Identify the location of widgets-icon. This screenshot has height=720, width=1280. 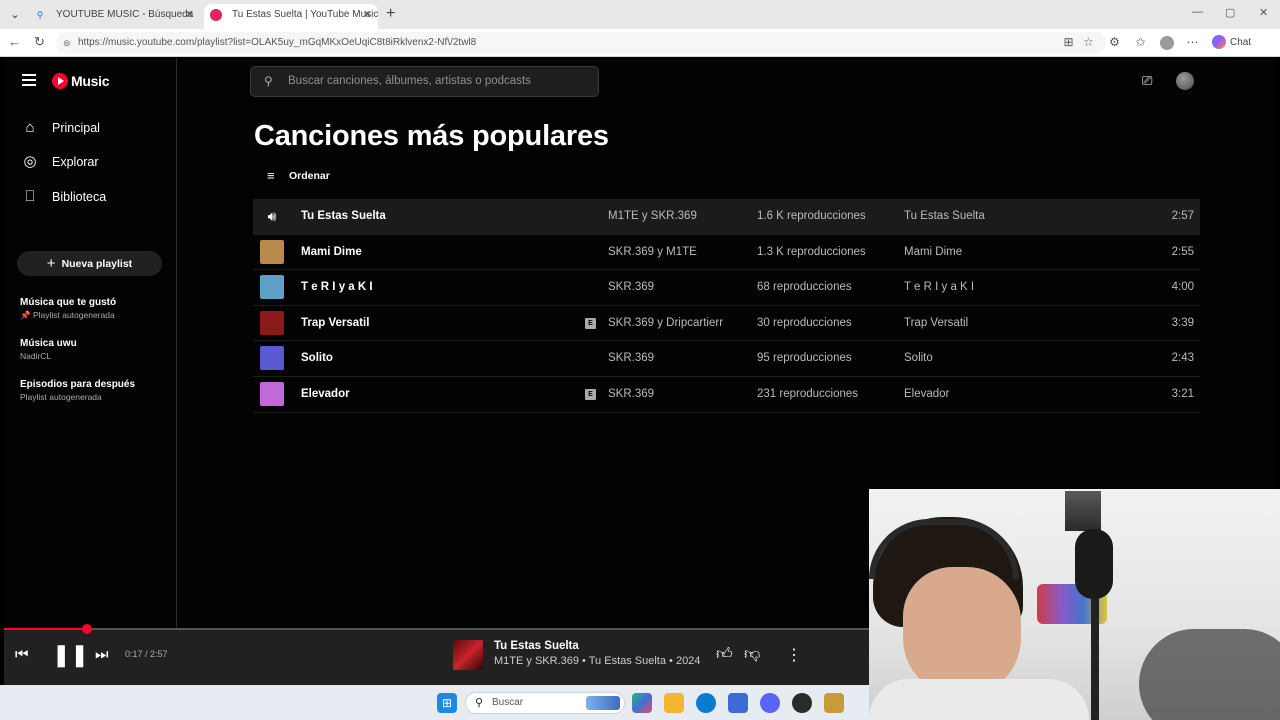
(642, 703).